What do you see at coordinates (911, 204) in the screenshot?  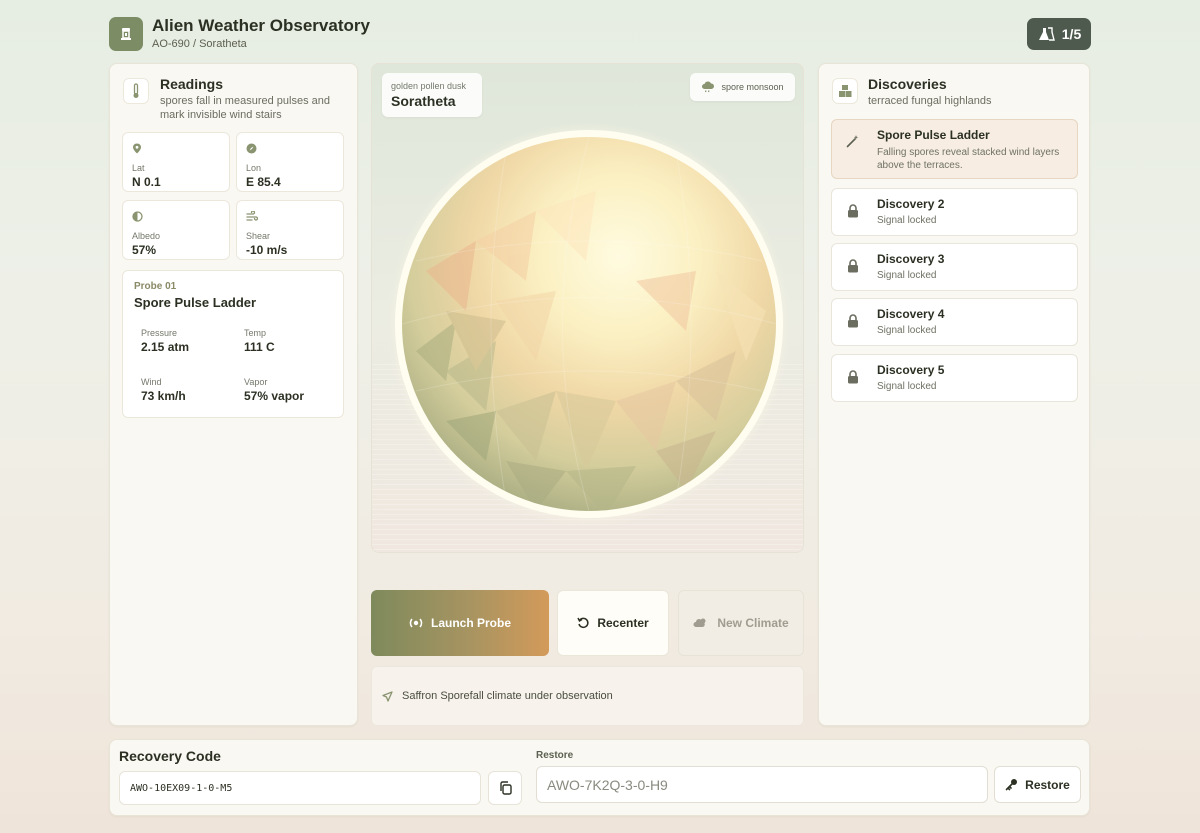 I see `discovery-name: Discovery 2` at bounding box center [911, 204].